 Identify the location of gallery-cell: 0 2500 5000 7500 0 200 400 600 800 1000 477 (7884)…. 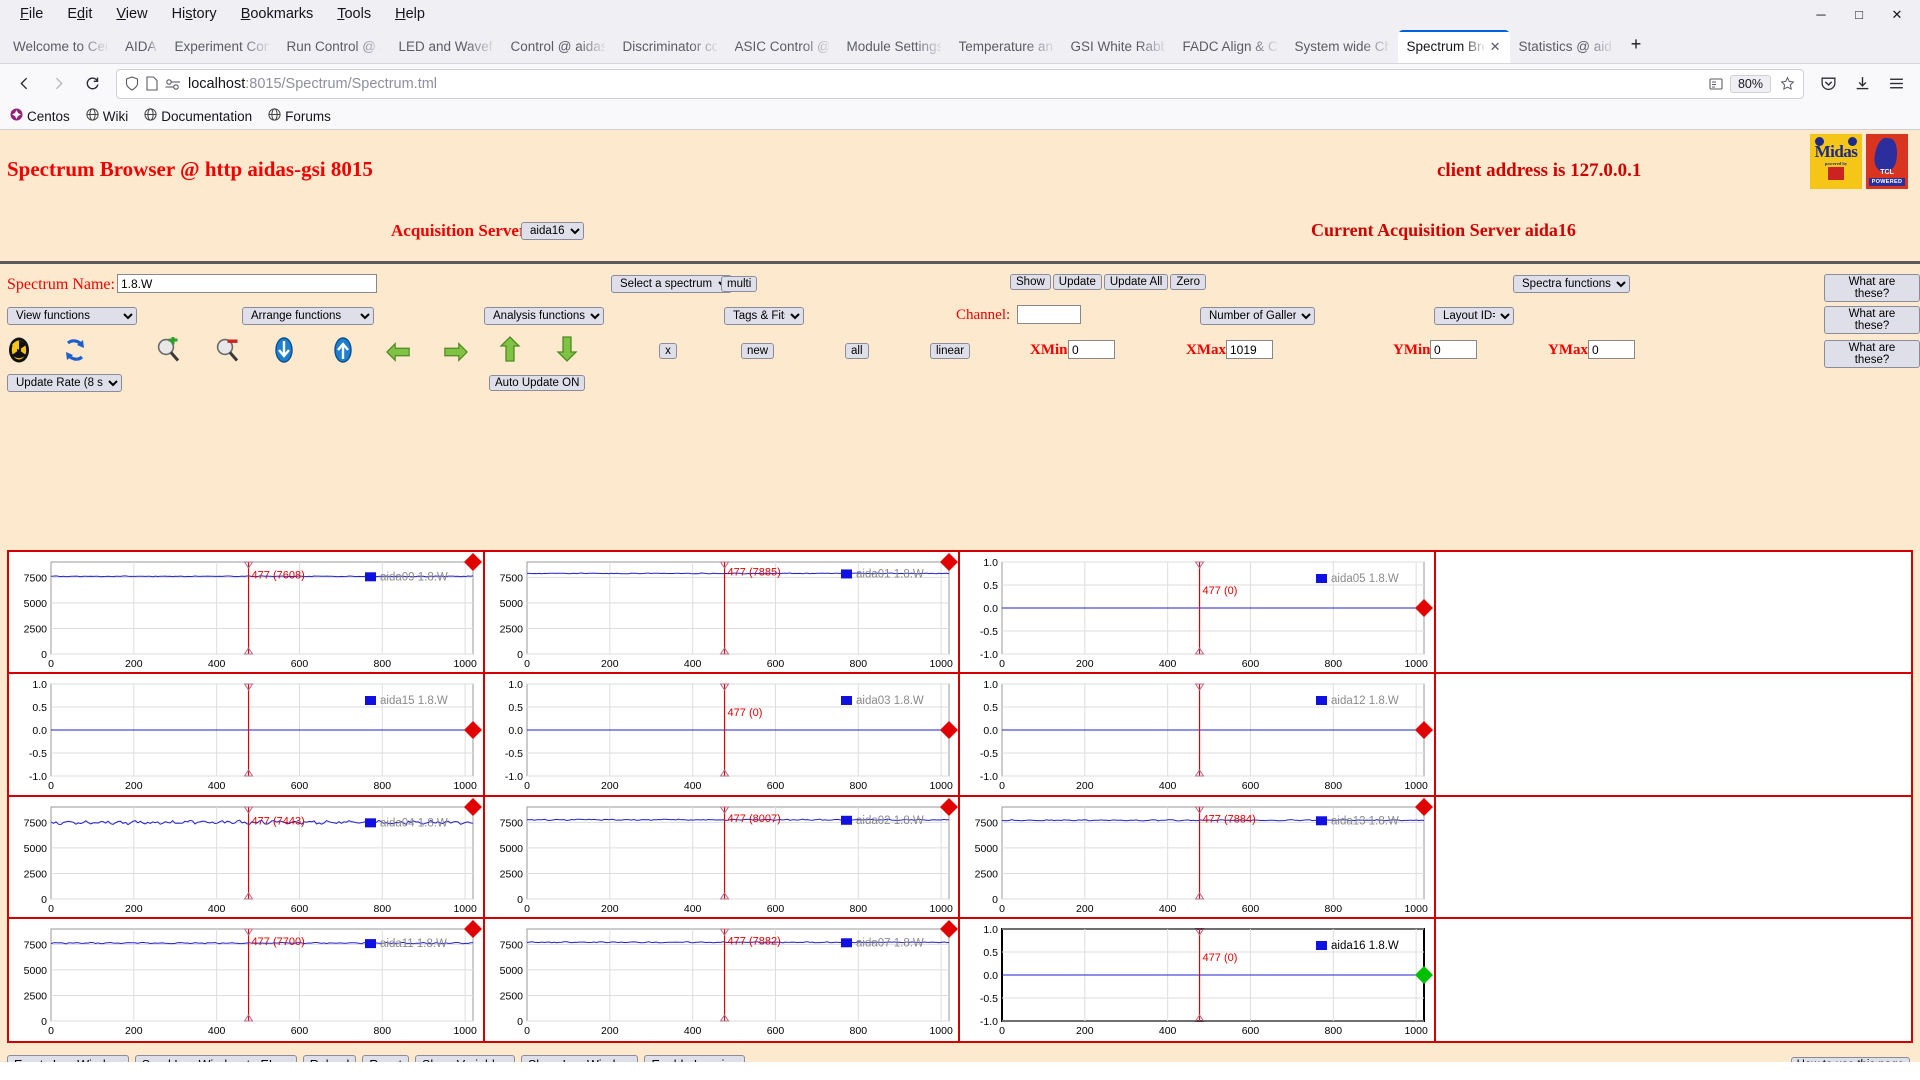
(1198, 857).